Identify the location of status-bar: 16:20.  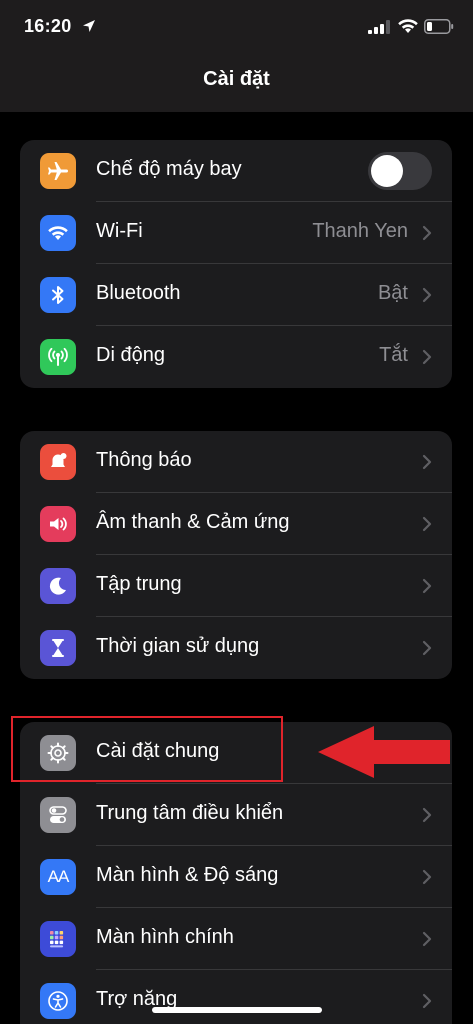
(236, 28).